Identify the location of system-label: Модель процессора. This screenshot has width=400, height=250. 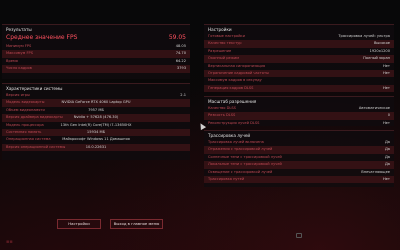
(25, 124).